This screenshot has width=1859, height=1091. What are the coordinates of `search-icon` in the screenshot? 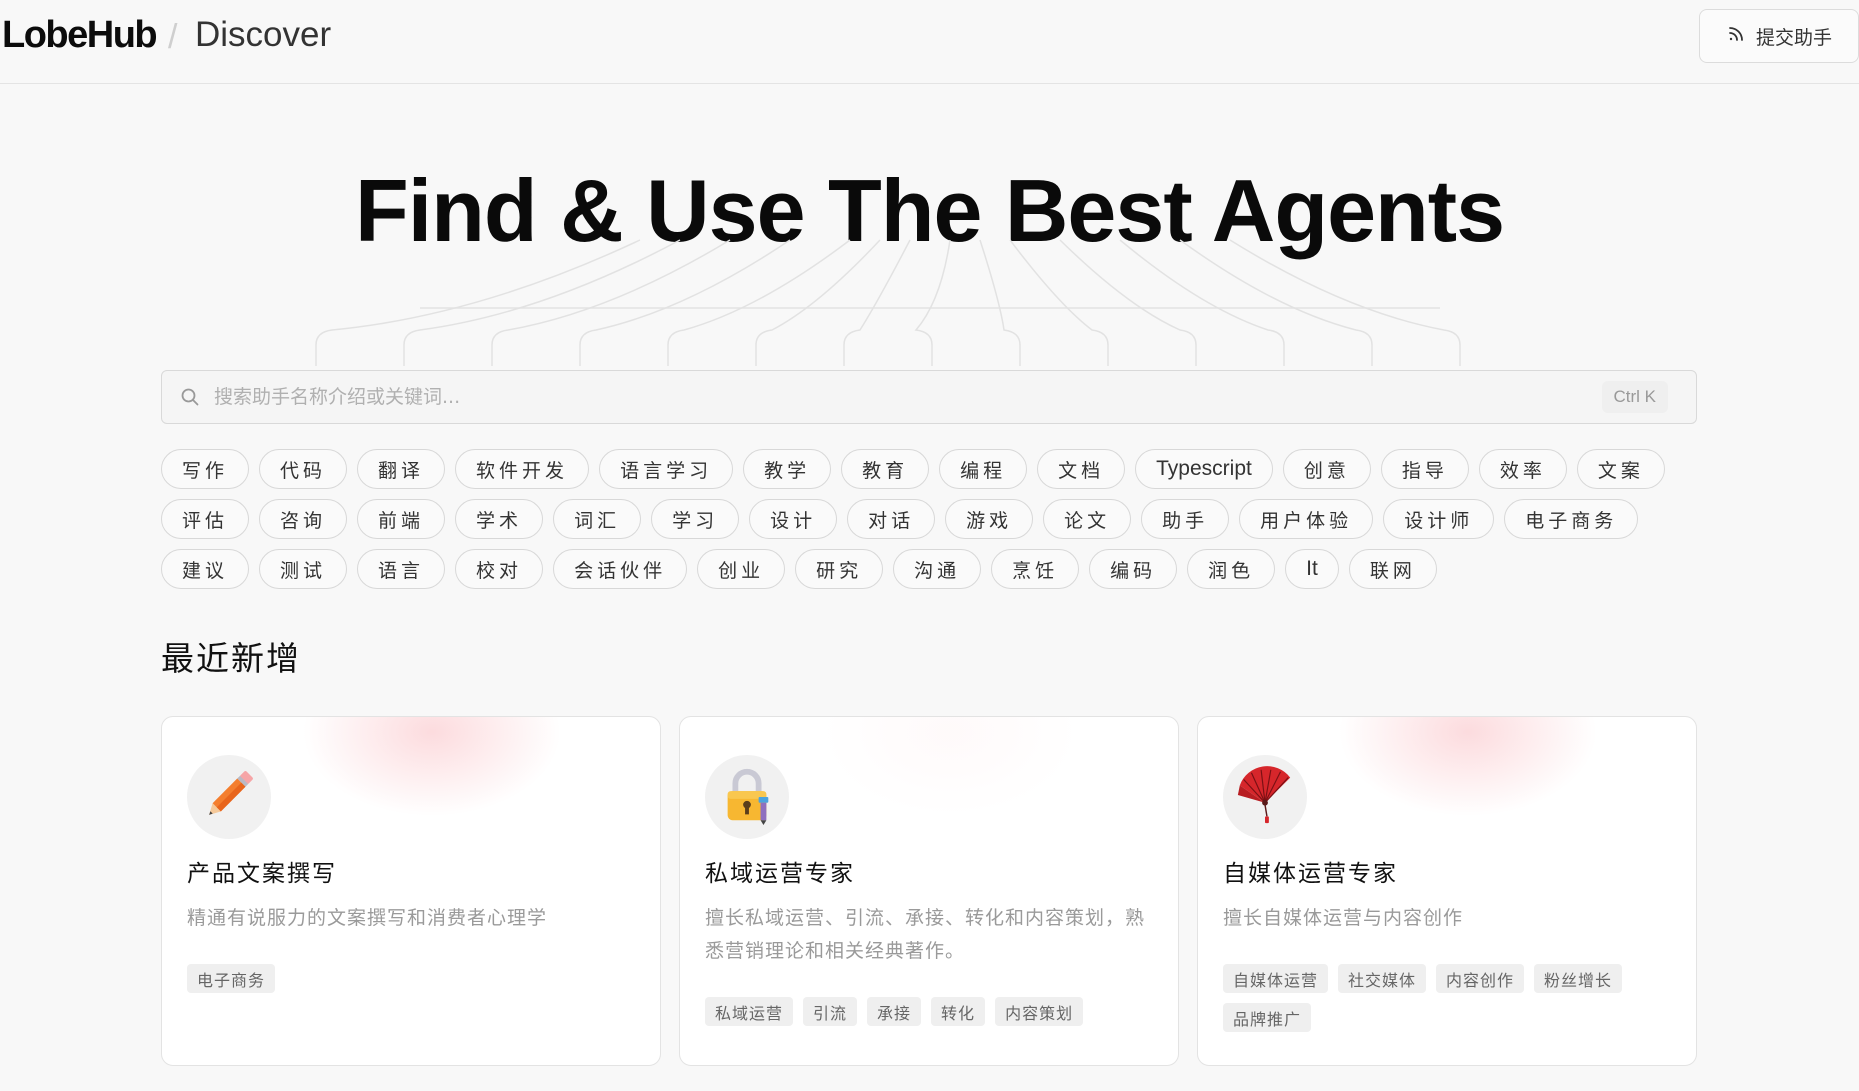 It's located at (190, 397).